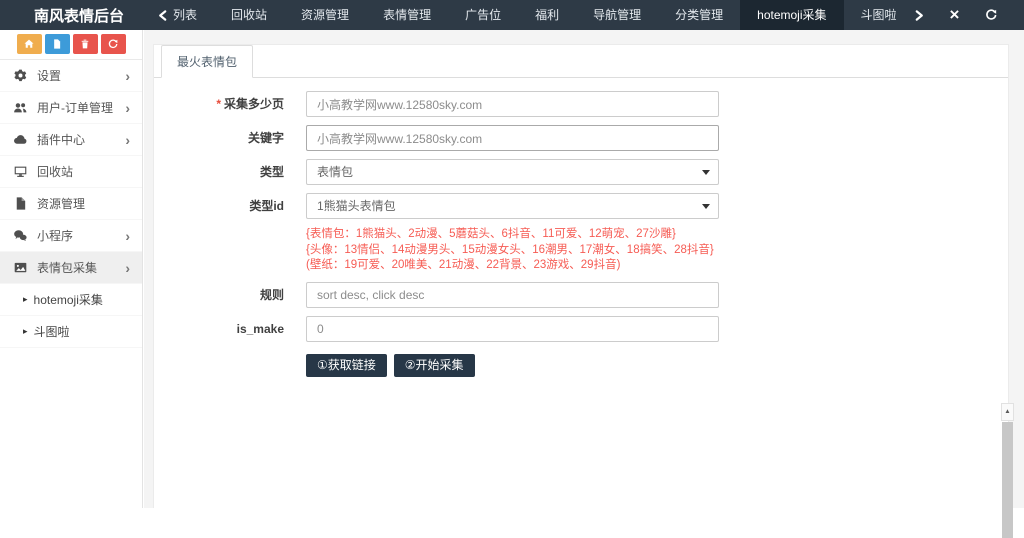 This screenshot has width=1024, height=538. Describe the element at coordinates (20, 235) in the screenshot. I see `chat-icon` at that location.